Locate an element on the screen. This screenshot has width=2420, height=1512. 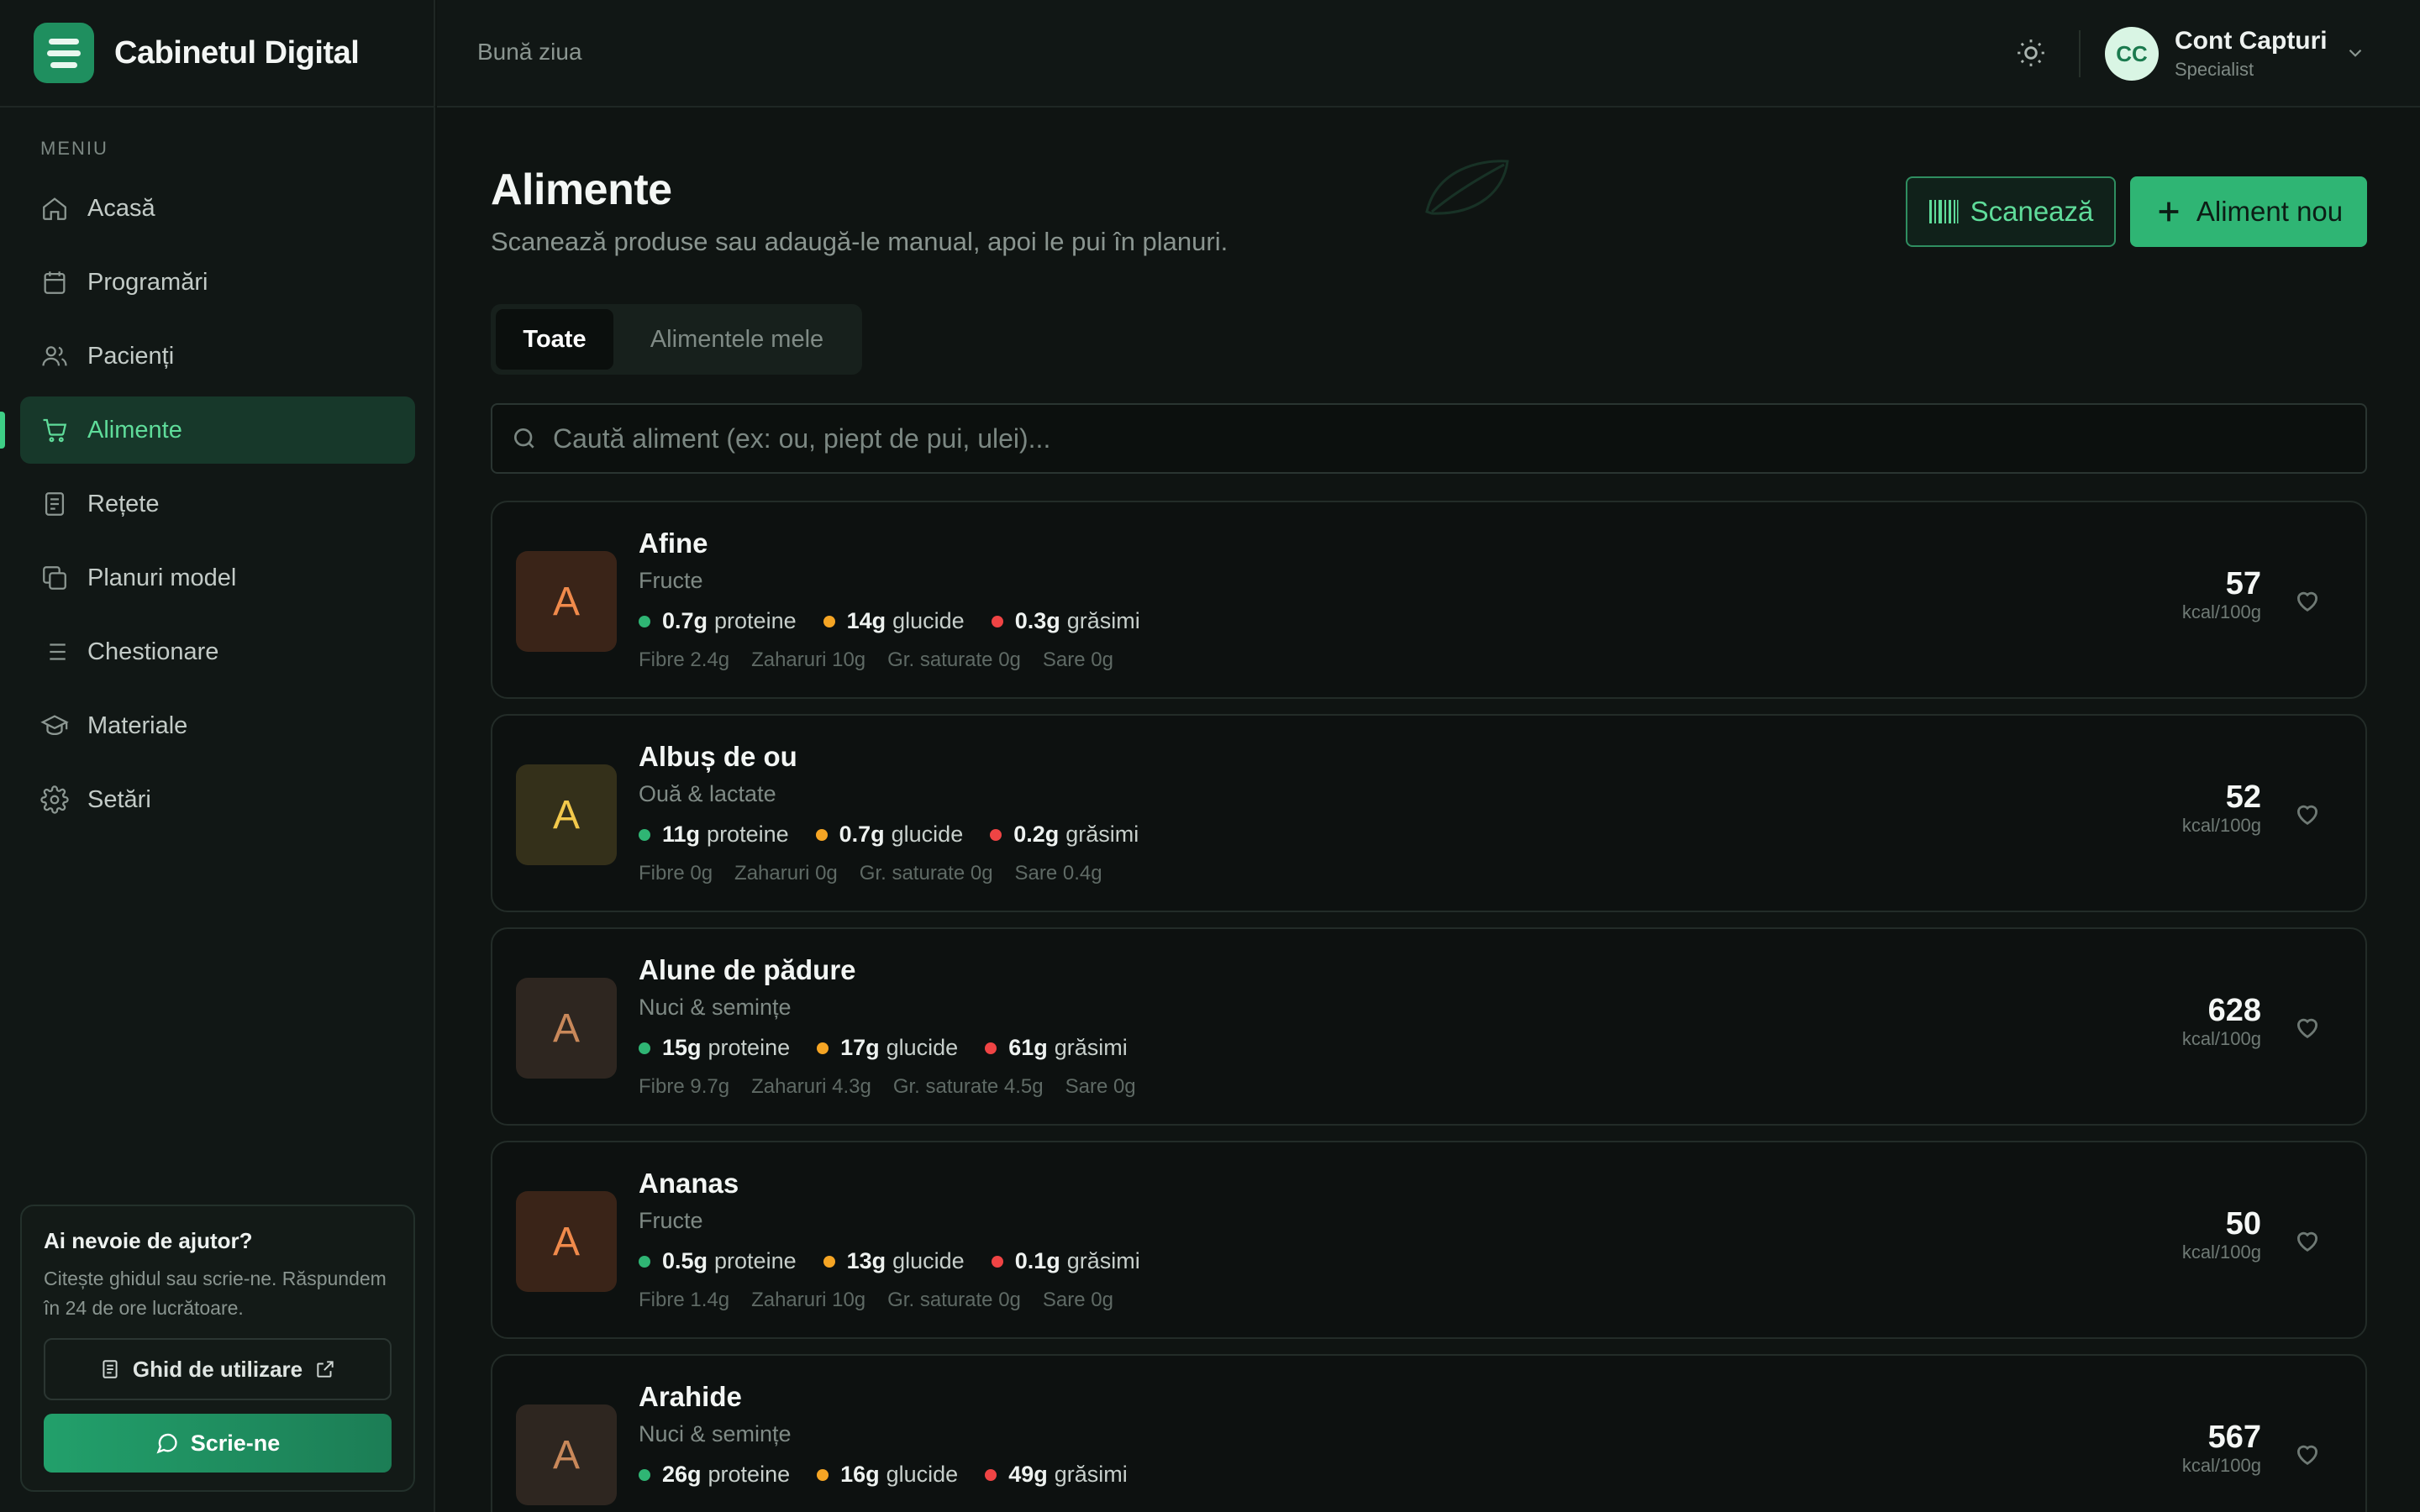
tab-toate: Toate is located at coordinates (555, 339).